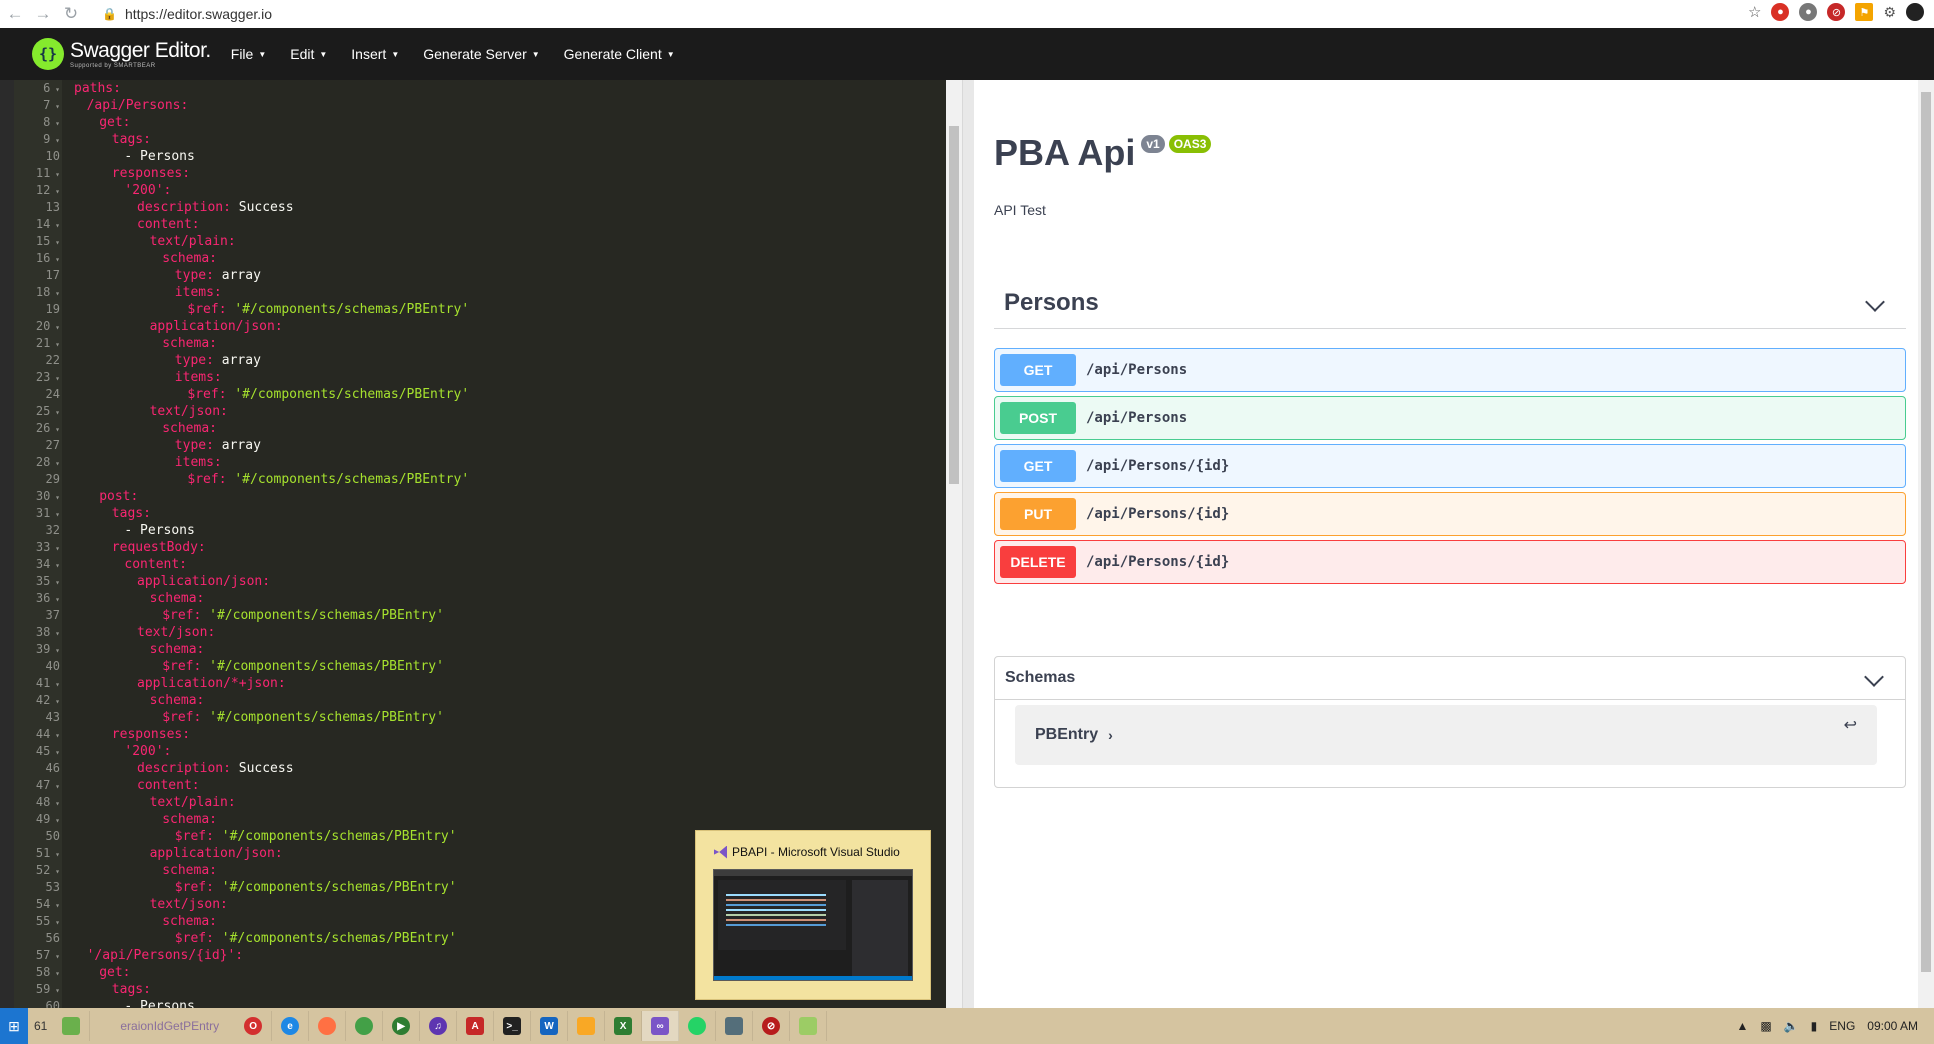 Image resolution: width=1934 pixels, height=1044 pixels. I want to click on taskbar-terminal-icon: >_, so click(513, 1026).